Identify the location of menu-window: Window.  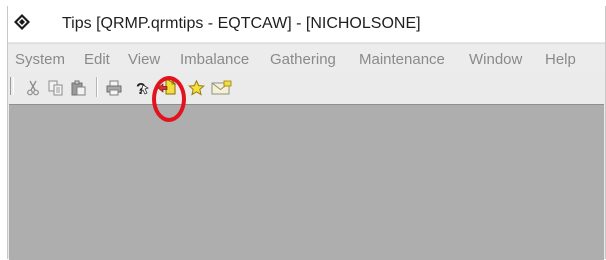
(495, 59).